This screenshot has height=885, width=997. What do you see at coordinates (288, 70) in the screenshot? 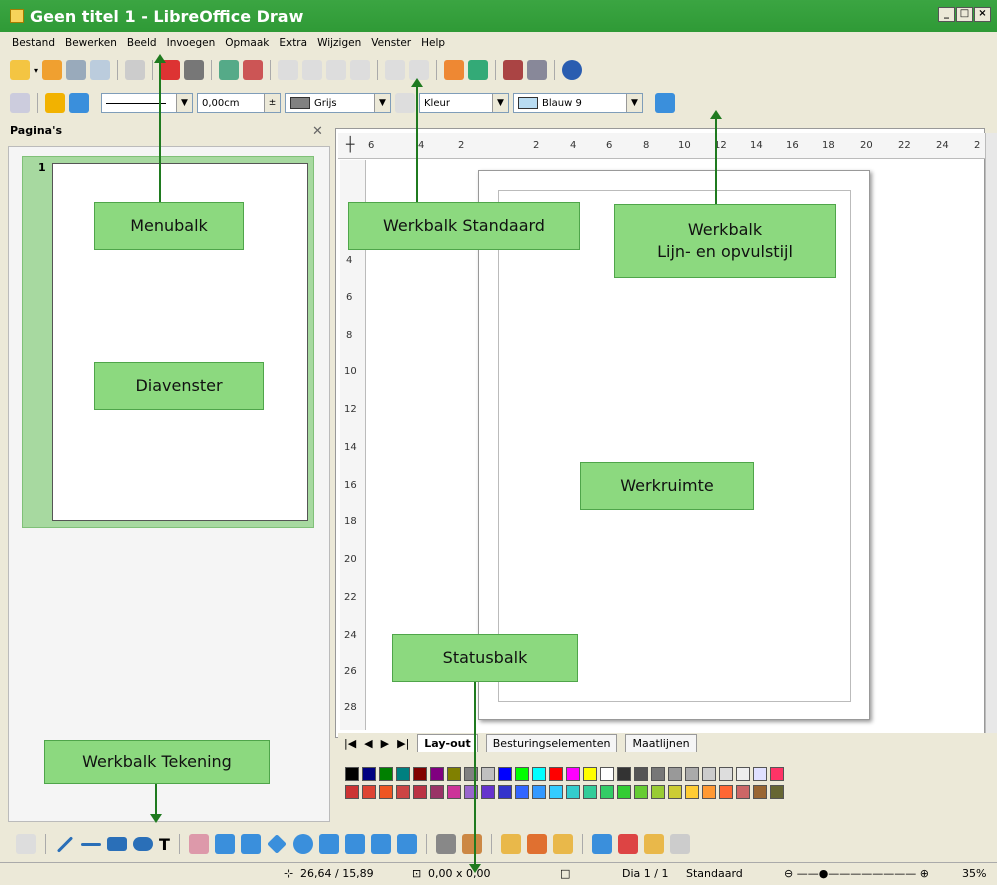
I see `cut-icon` at bounding box center [288, 70].